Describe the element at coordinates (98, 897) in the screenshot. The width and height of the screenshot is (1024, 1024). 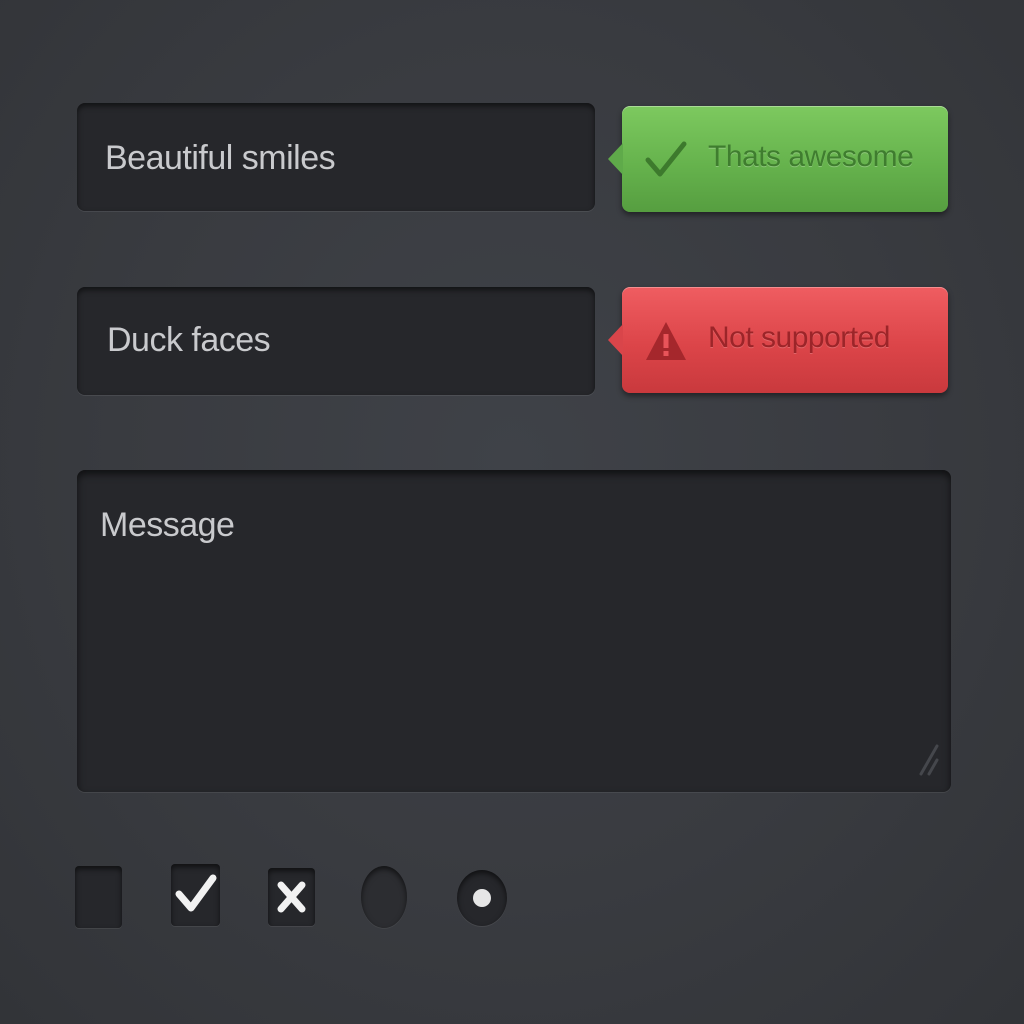
I see `checkbox-unchecked` at that location.